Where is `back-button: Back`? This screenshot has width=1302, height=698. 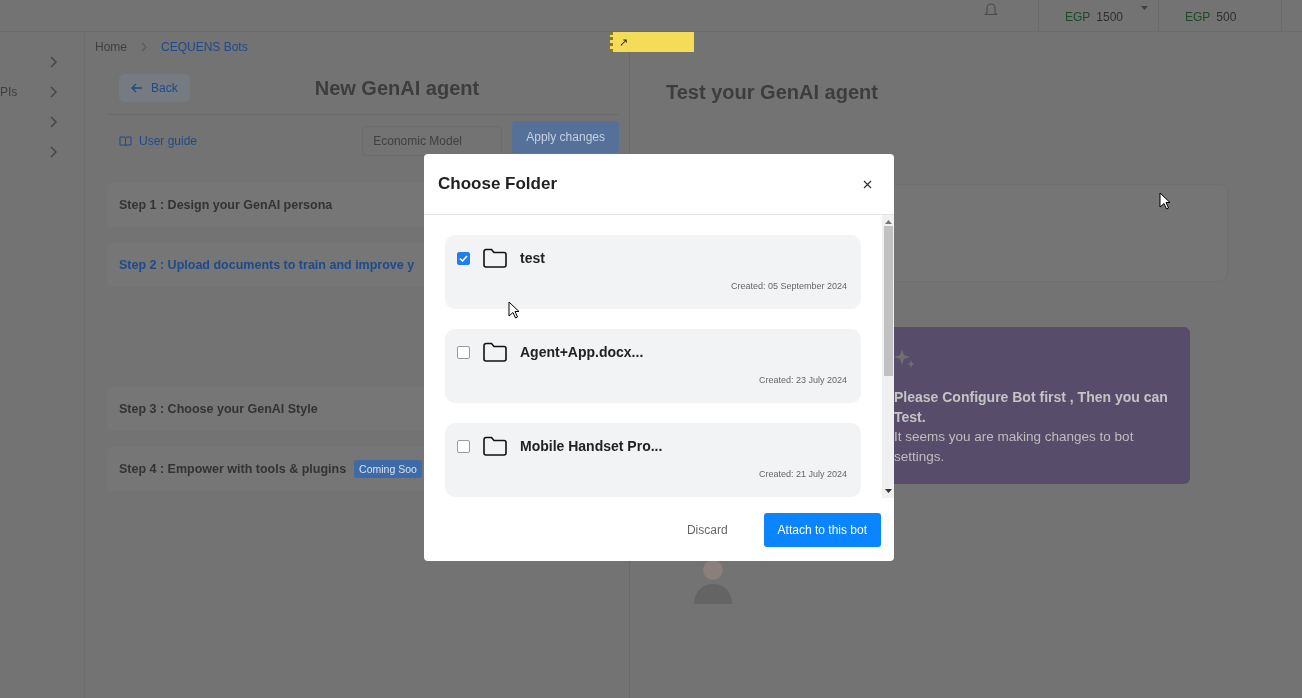 back-button: Back is located at coordinates (154, 88).